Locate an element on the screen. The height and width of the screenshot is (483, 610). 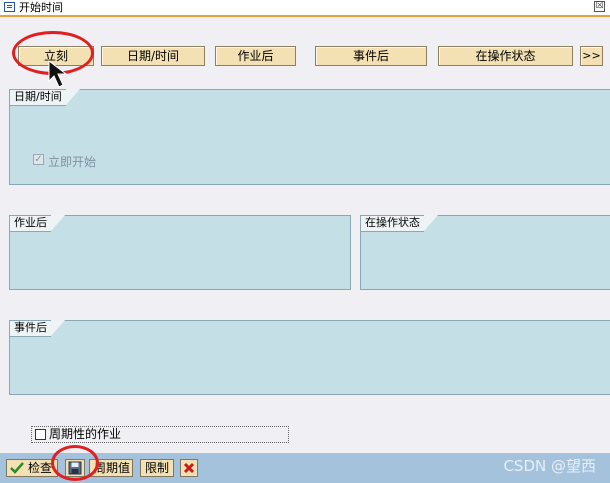
check-button-label: 检查 is located at coordinates (40, 468).